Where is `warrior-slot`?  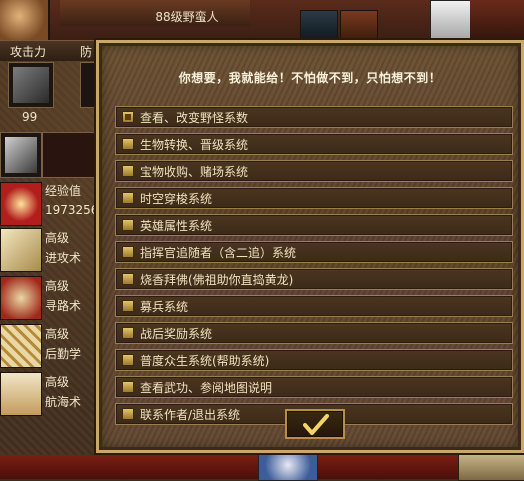 warrior-slot is located at coordinates (69, 155).